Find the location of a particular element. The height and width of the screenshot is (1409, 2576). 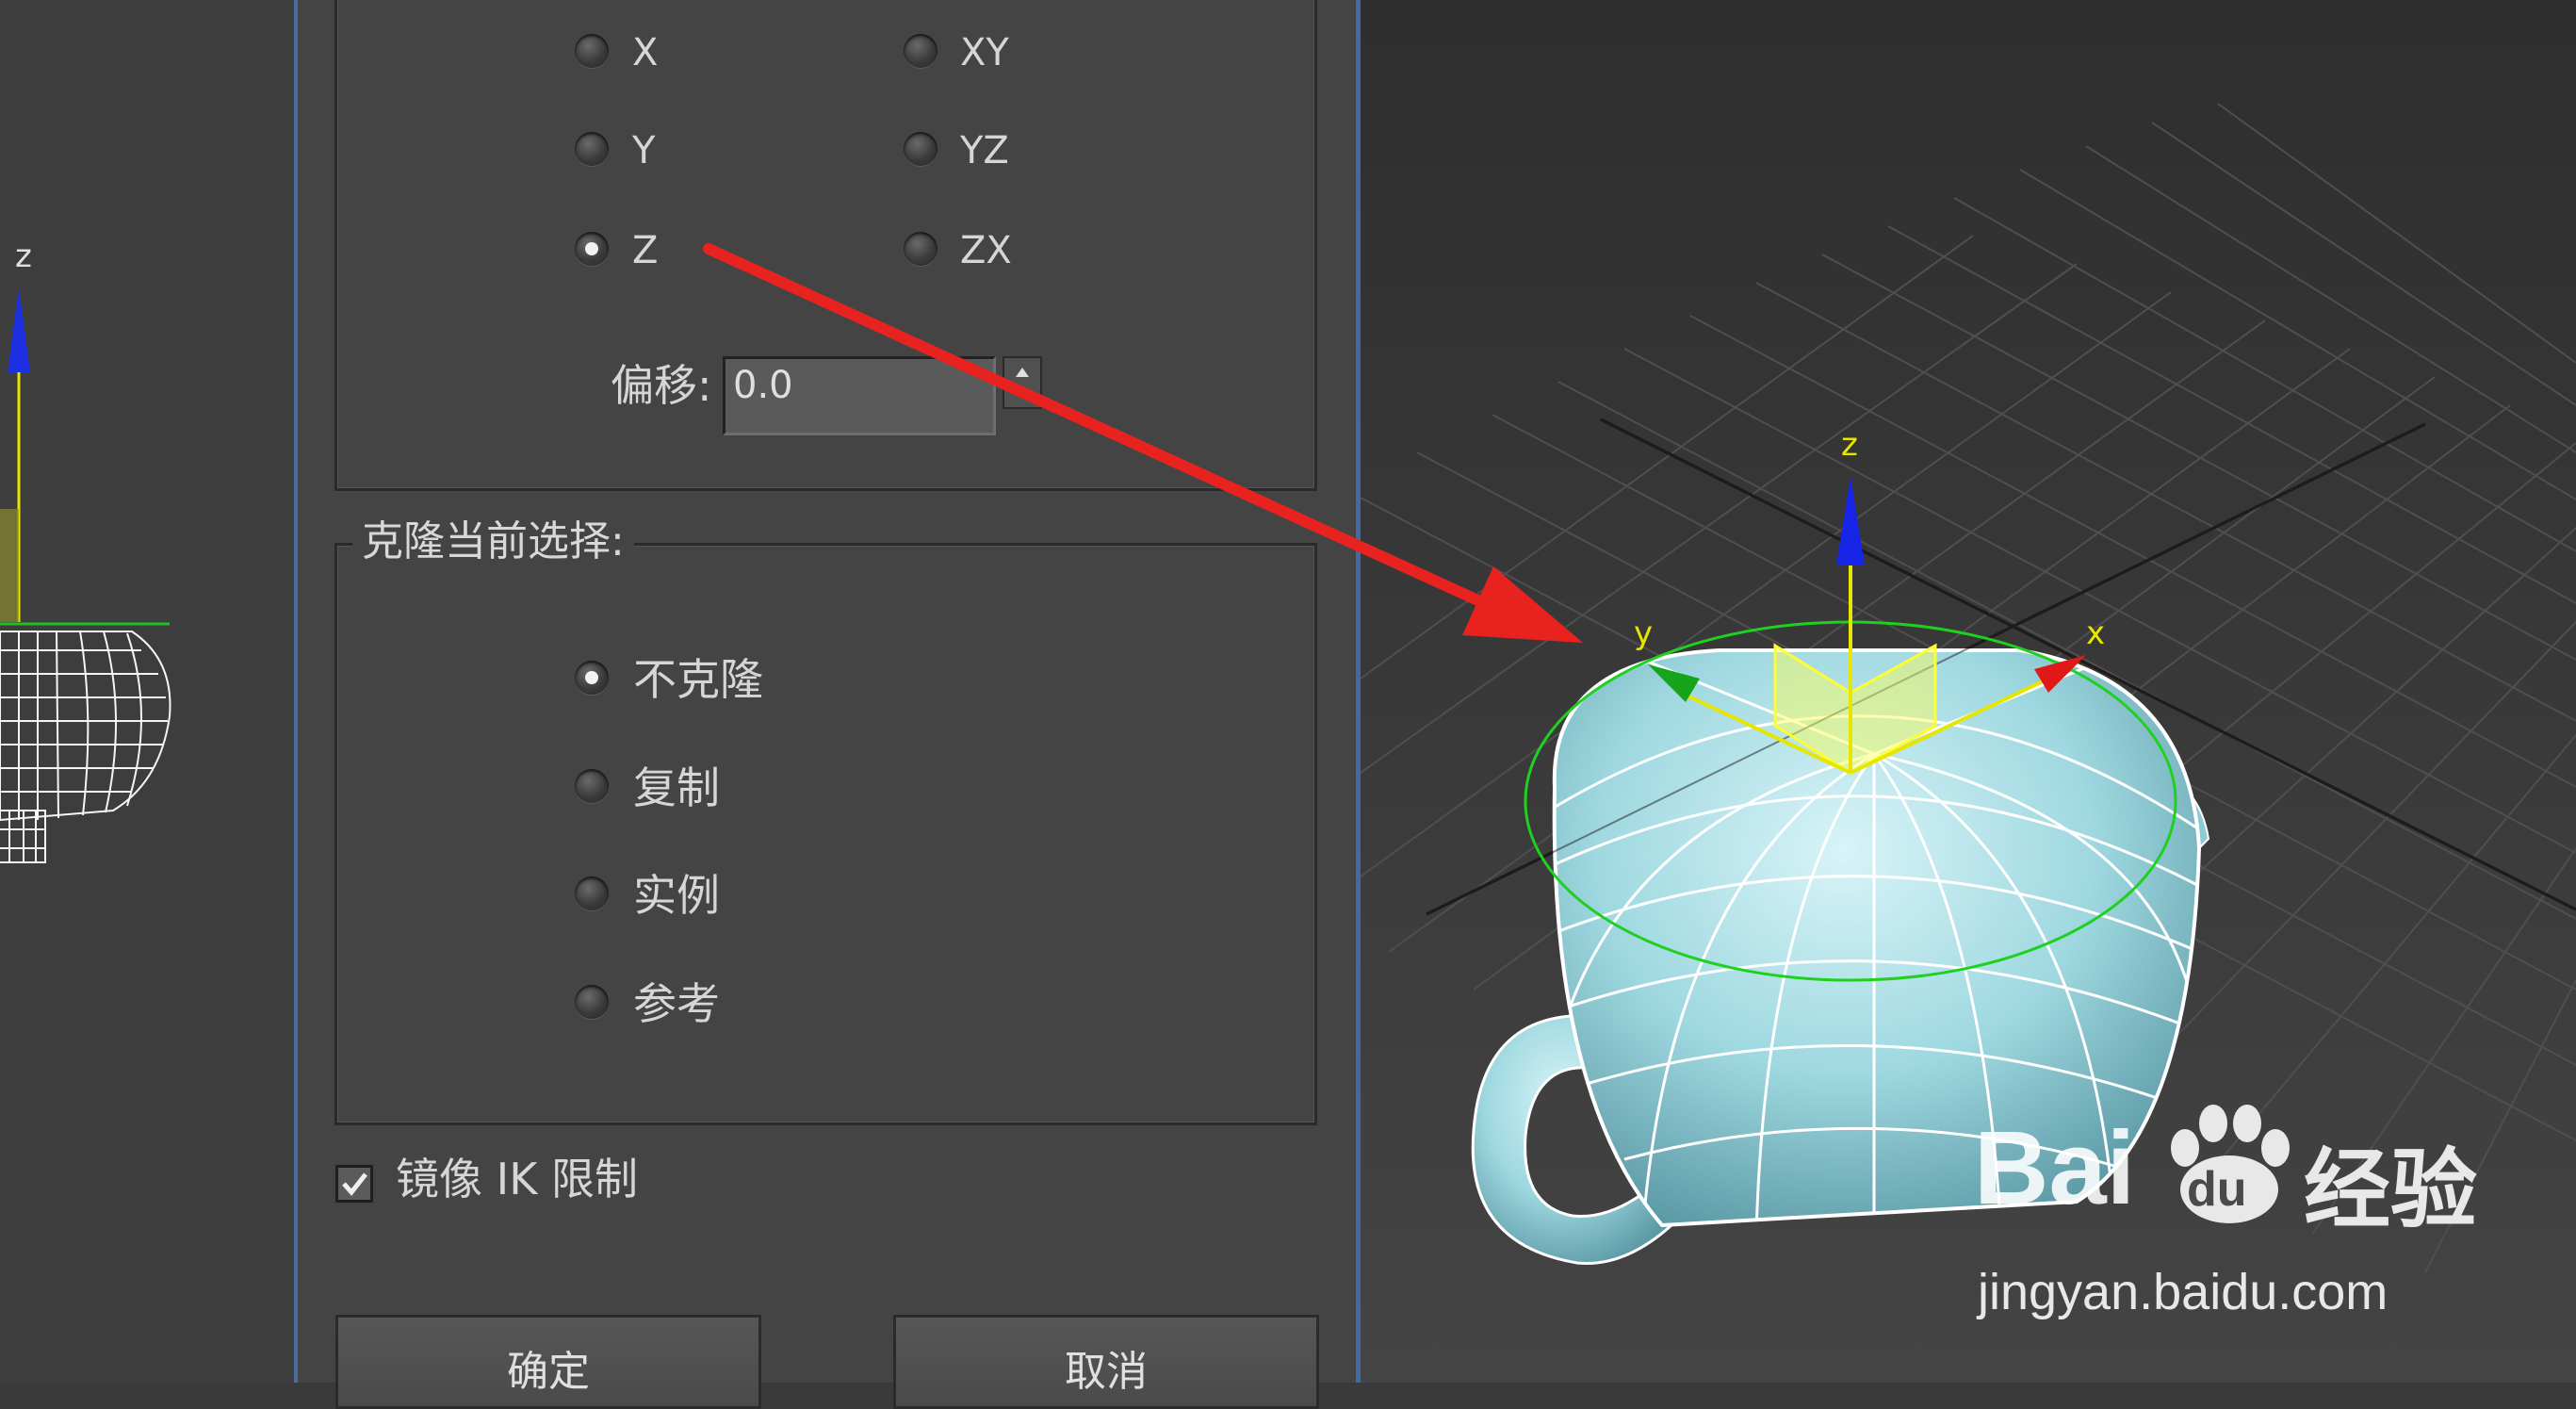

watermark-paw-text: du is located at coordinates (2217, 1189).